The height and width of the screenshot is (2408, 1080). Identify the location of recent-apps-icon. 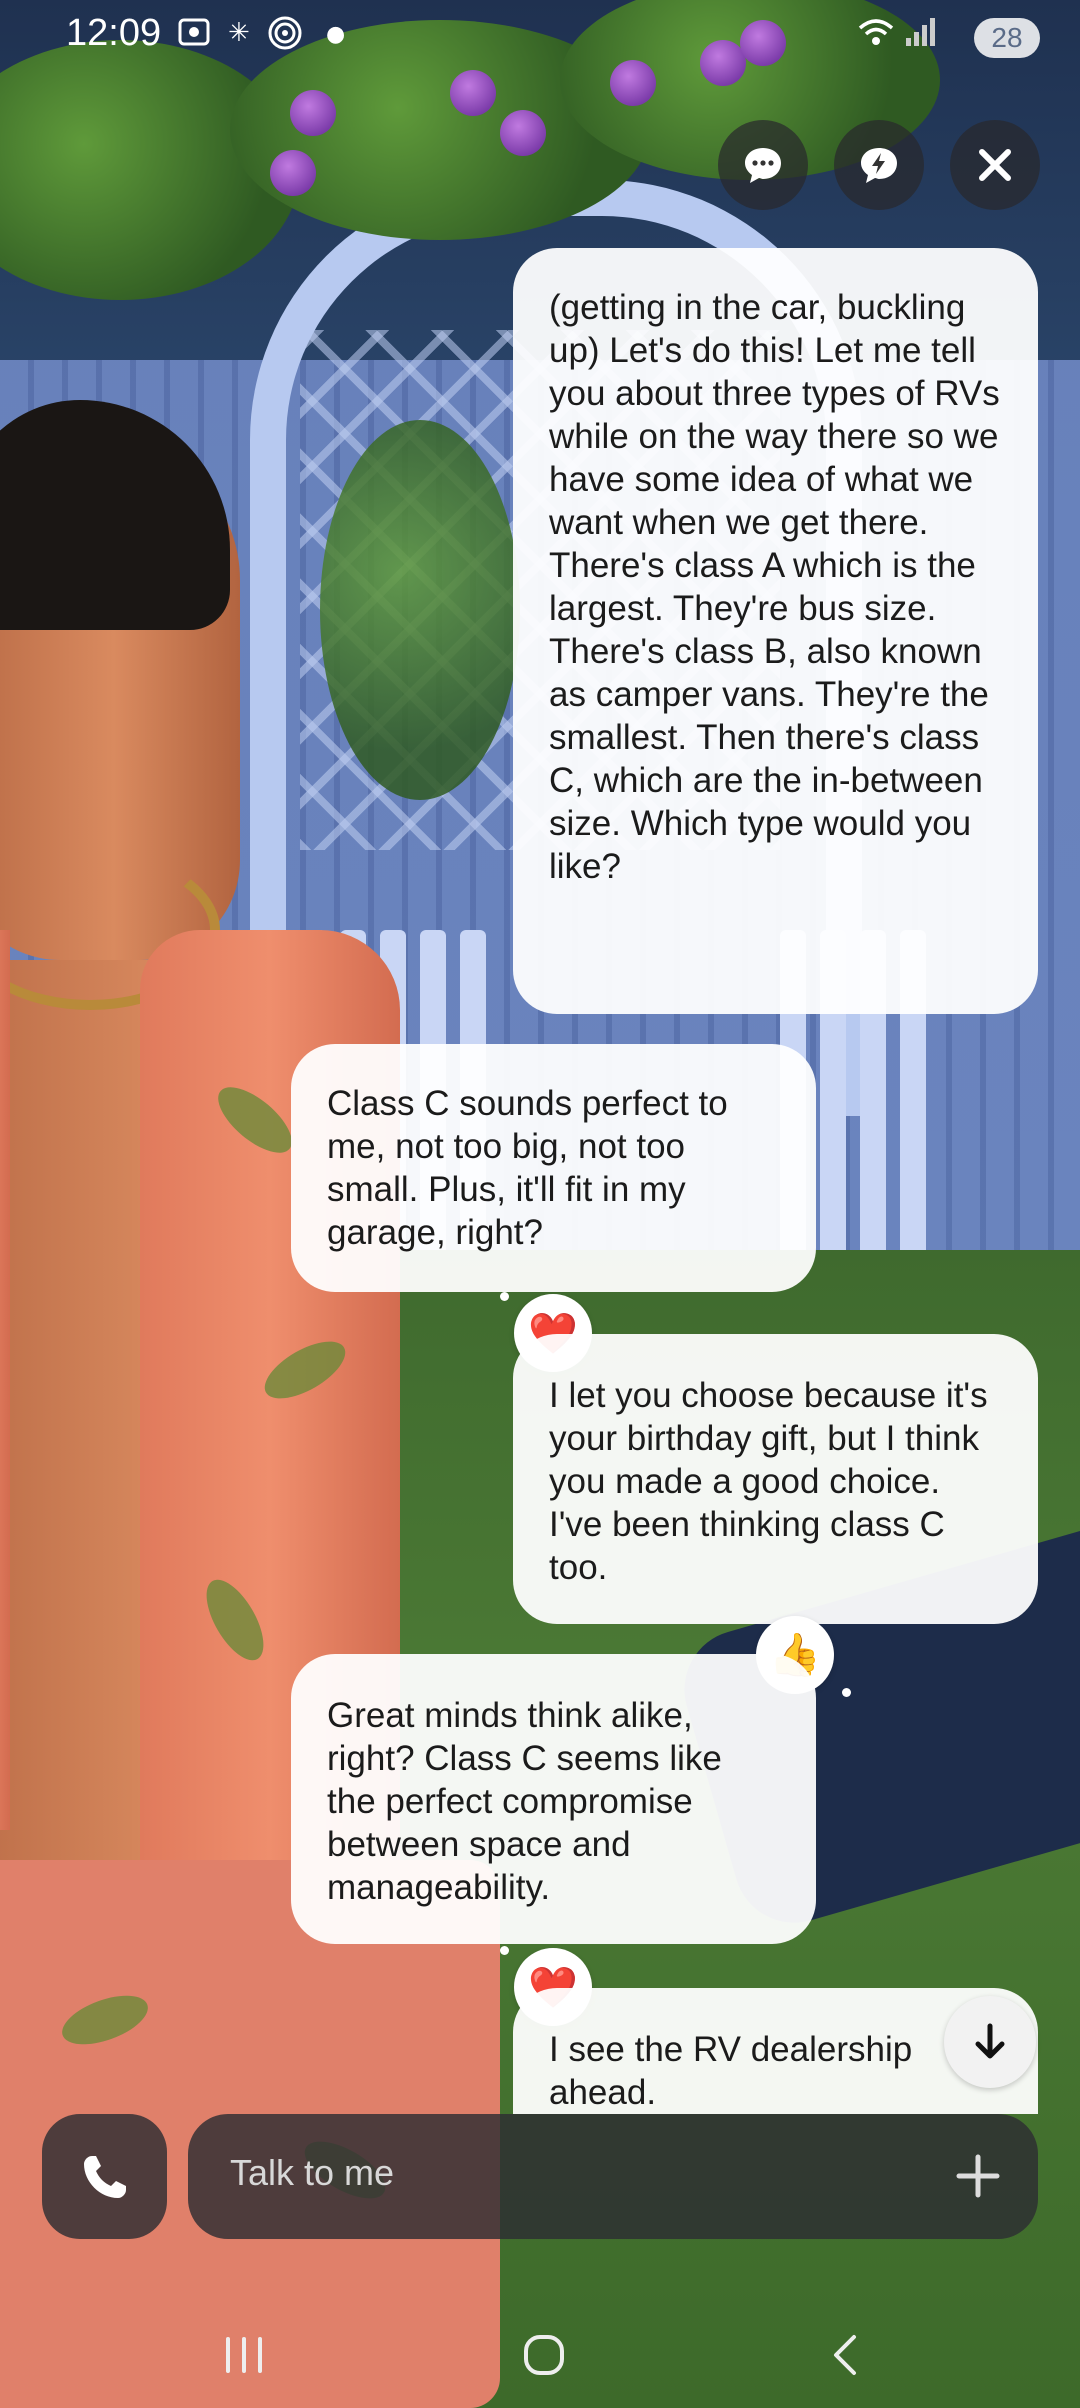
(244, 2355).